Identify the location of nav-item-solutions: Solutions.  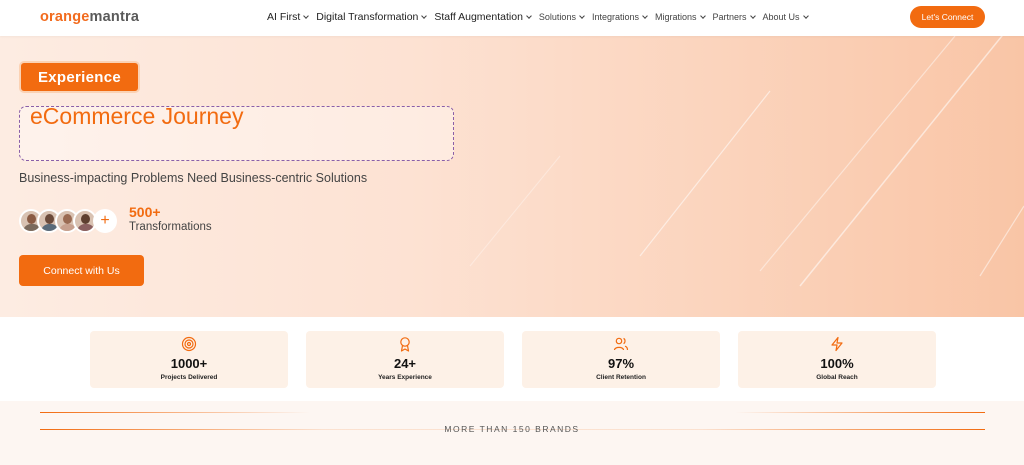
(561, 17).